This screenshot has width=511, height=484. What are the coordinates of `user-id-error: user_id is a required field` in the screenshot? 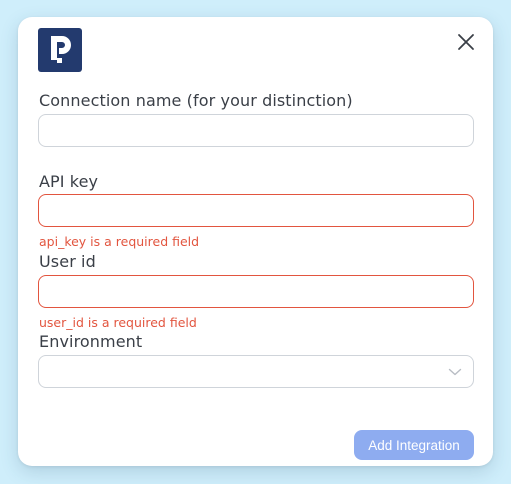 It's located at (118, 322).